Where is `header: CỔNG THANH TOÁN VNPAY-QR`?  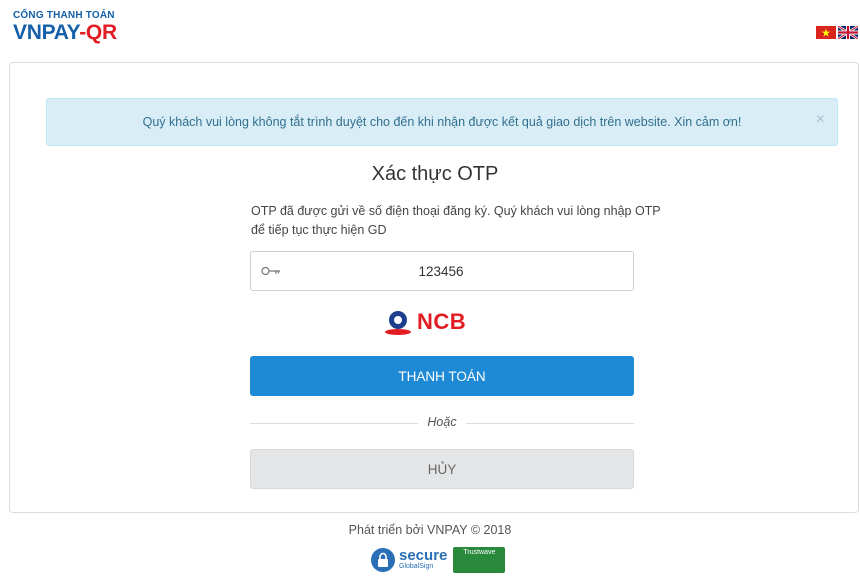
header: CỔNG THANH TOÁN VNPAY-QR is located at coordinates (430, 30).